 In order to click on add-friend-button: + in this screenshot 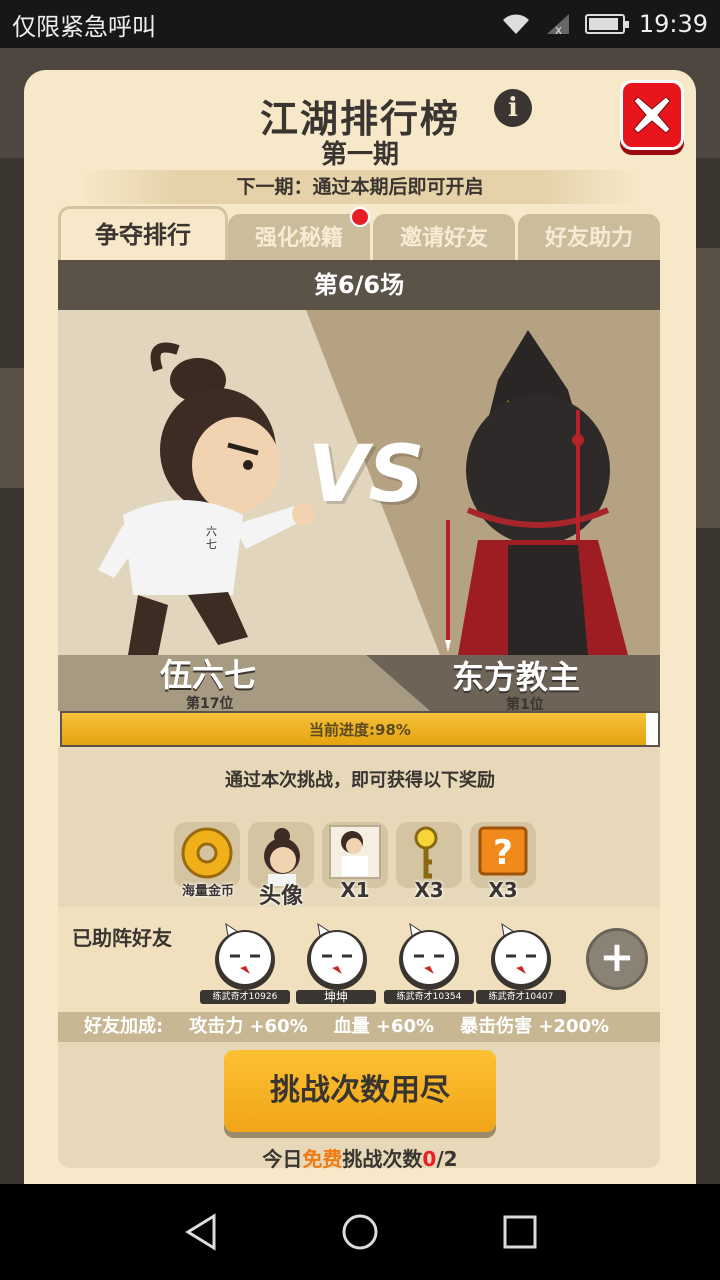, I will do `click(617, 959)`.